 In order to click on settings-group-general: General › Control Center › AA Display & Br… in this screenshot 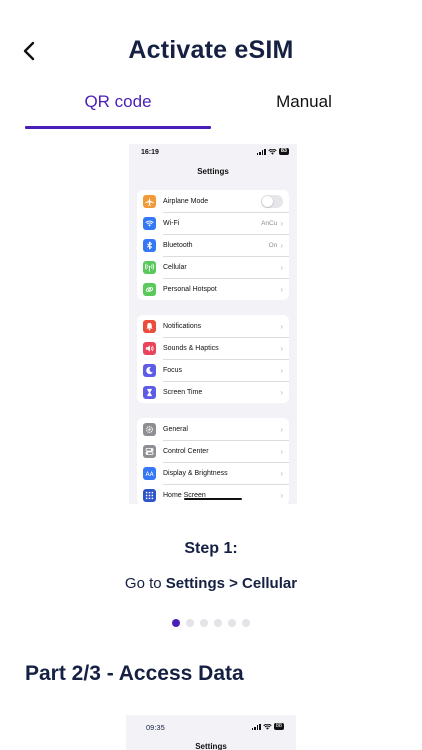, I will do `click(213, 461)`.